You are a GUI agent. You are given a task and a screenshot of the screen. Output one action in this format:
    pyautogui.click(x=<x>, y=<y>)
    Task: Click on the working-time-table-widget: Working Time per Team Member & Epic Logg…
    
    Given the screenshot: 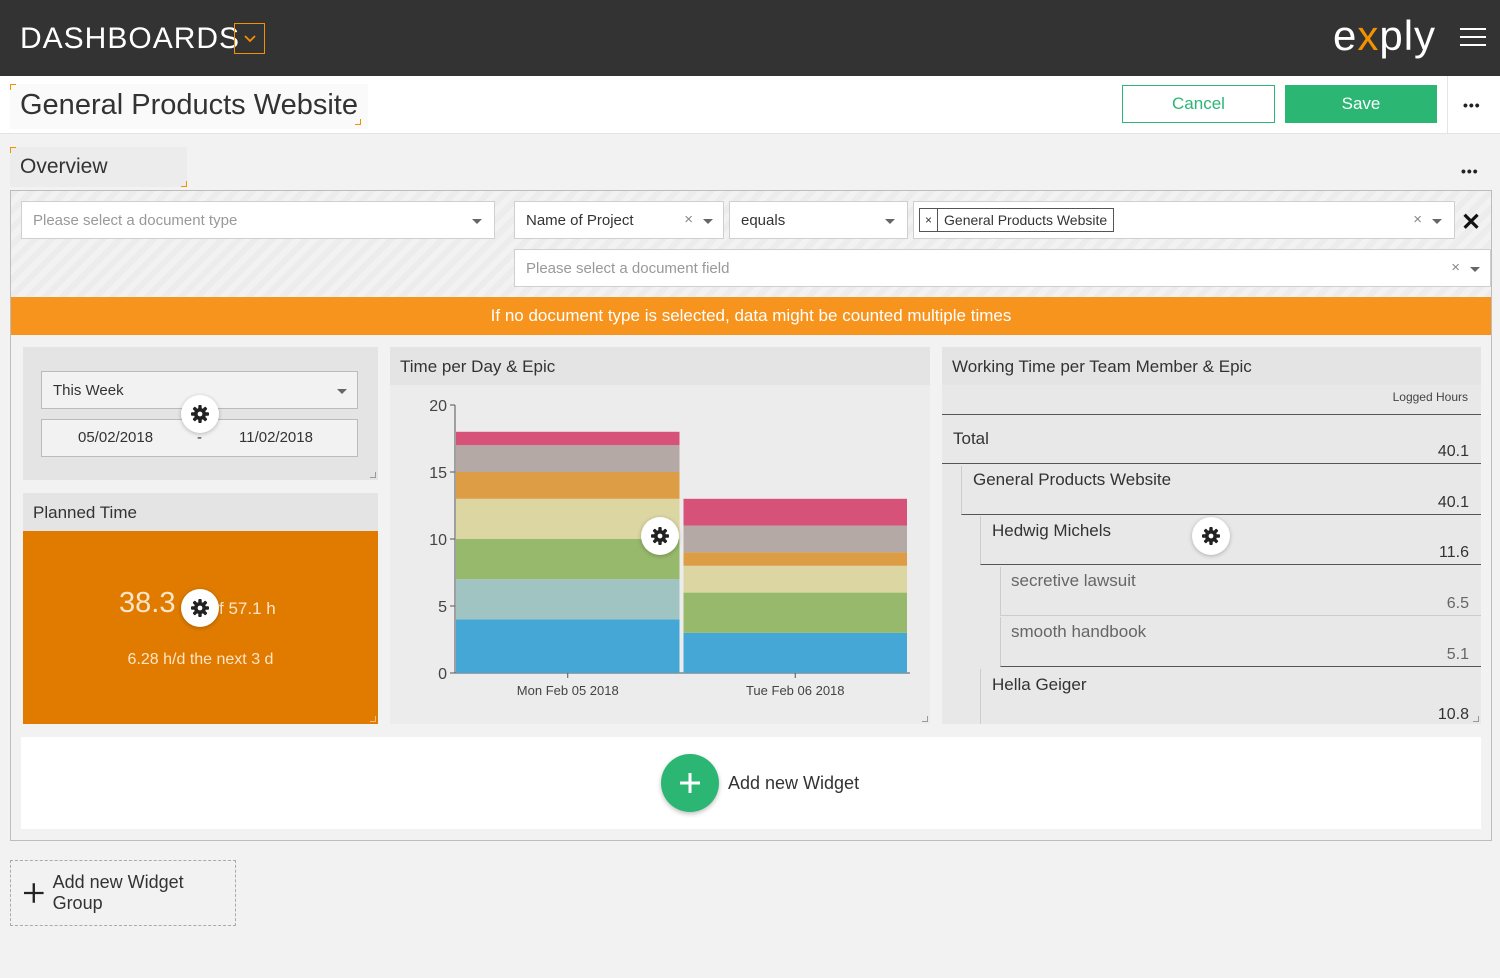 What is the action you would take?
    pyautogui.click(x=1211, y=535)
    